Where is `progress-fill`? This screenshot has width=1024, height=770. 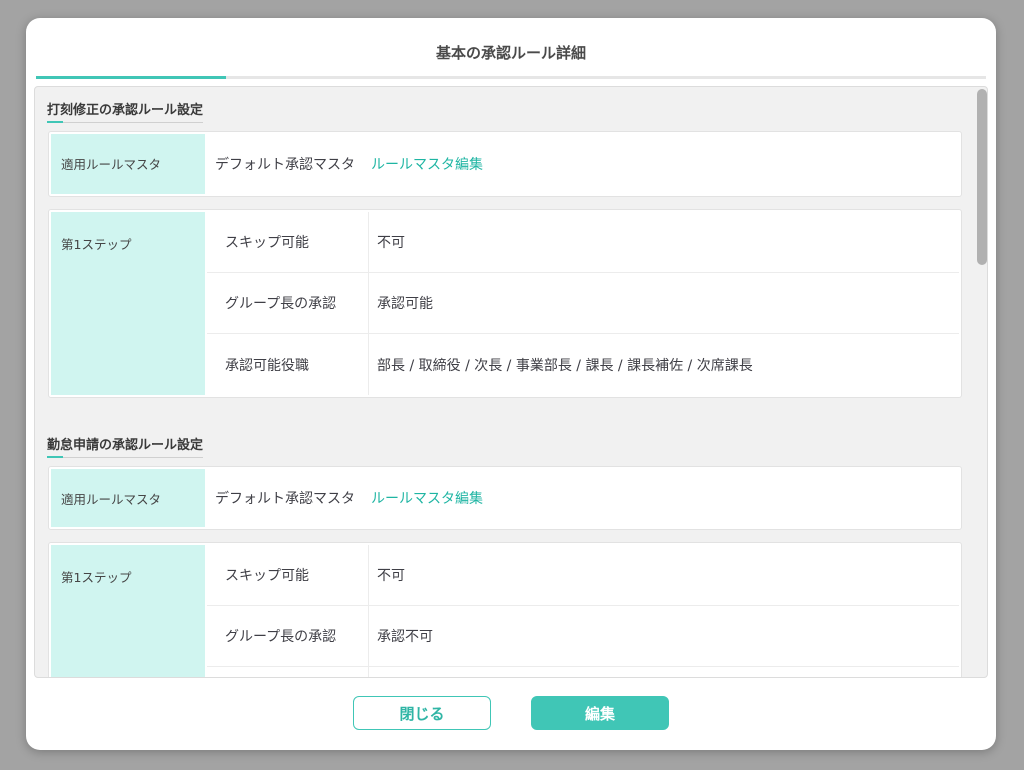
progress-fill is located at coordinates (131, 77).